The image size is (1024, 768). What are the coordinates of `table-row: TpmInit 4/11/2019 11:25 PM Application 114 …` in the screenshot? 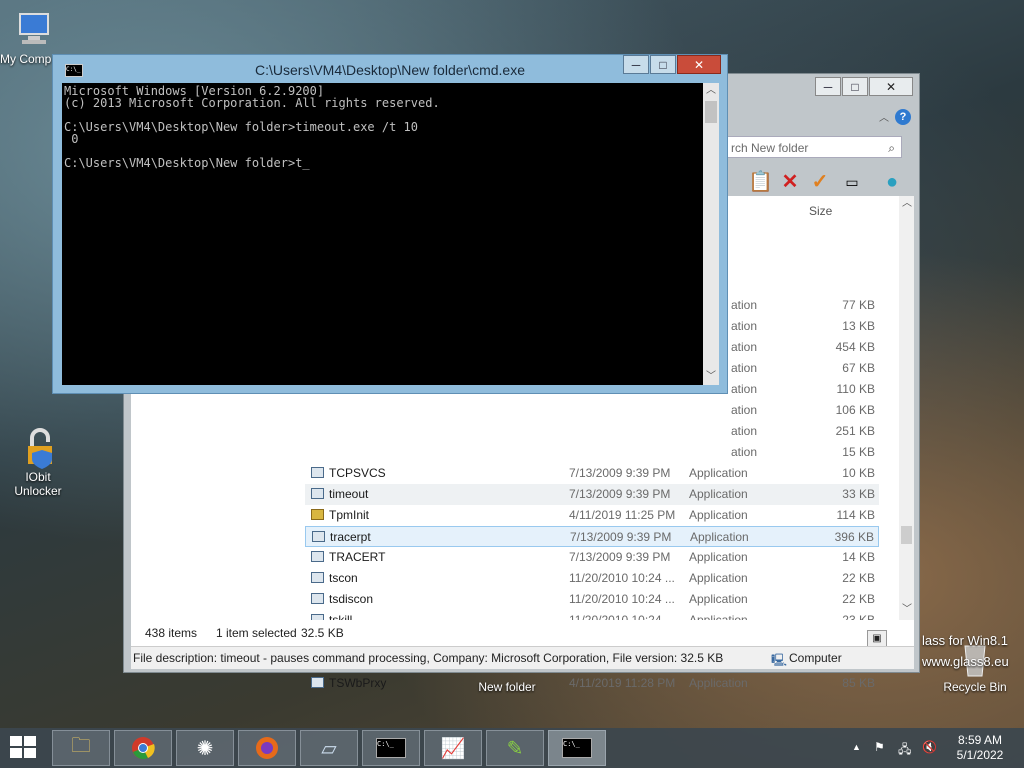 It's located at (592, 515).